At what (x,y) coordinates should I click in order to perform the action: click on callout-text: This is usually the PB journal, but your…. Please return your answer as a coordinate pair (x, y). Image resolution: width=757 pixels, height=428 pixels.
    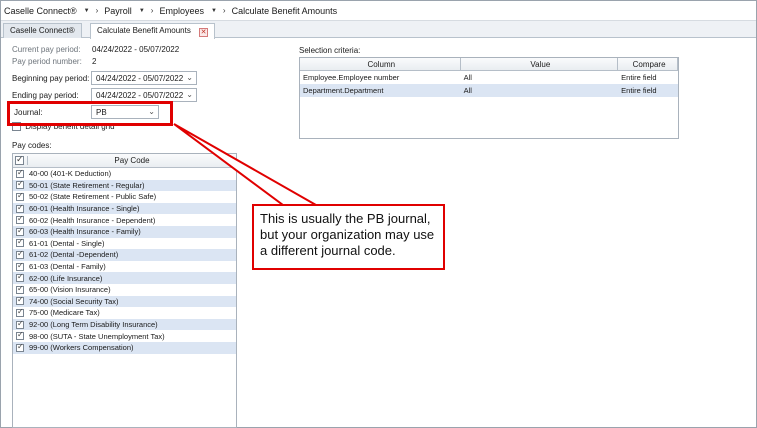
    Looking at the image, I should click on (347, 234).